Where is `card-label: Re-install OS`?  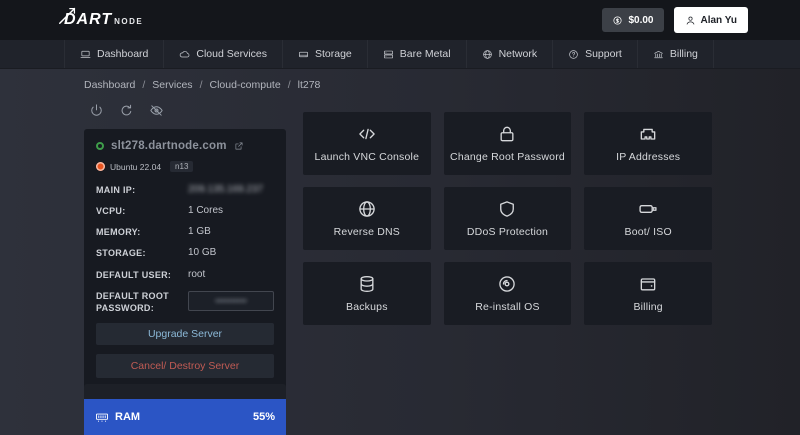 card-label: Re-install OS is located at coordinates (507, 307).